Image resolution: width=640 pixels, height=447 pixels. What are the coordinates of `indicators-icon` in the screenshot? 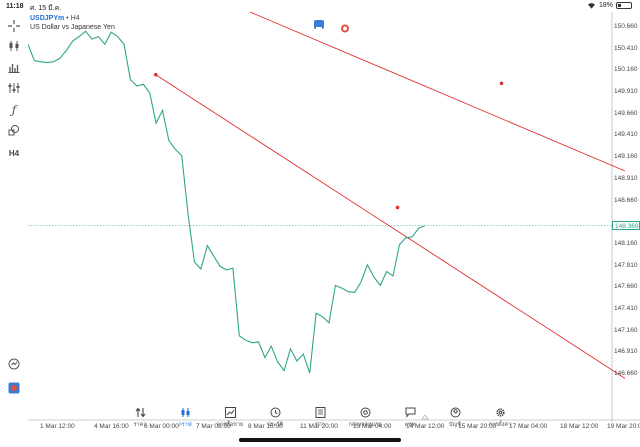 It's located at (14, 88).